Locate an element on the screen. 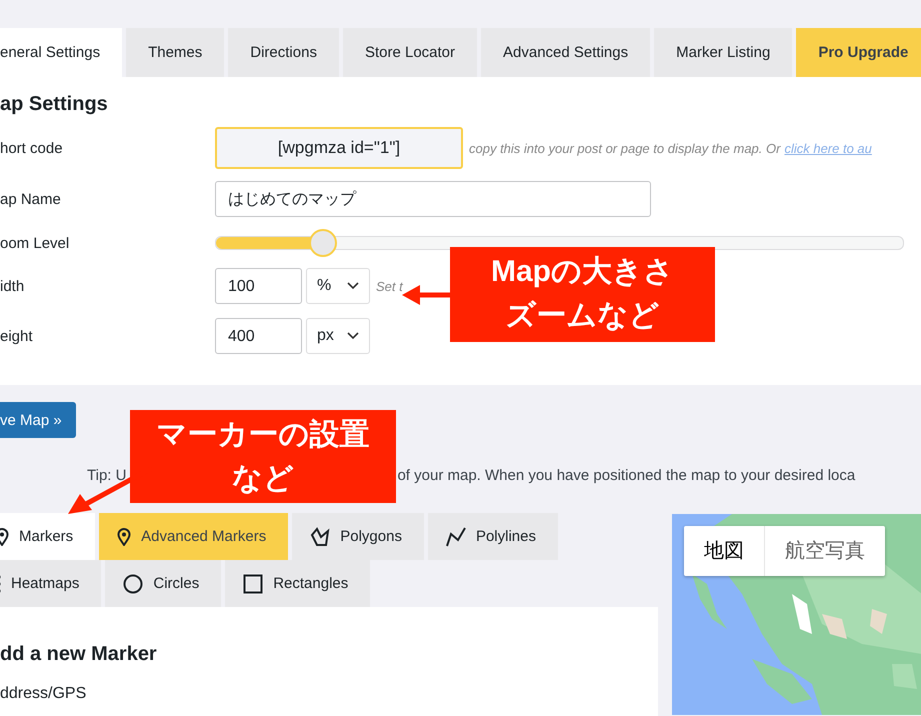  settings-tab: Directions is located at coordinates (283, 52).